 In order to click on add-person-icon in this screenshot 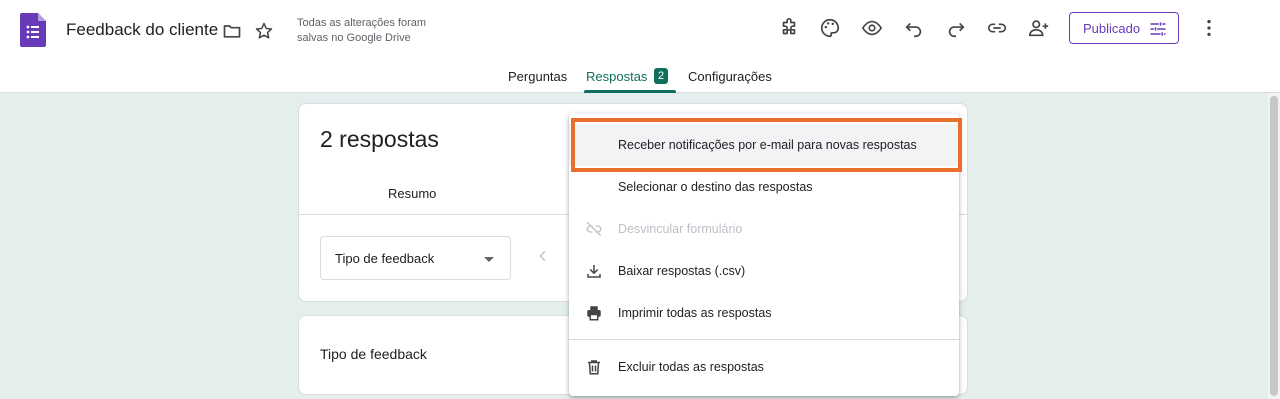, I will do `click(1039, 28)`.